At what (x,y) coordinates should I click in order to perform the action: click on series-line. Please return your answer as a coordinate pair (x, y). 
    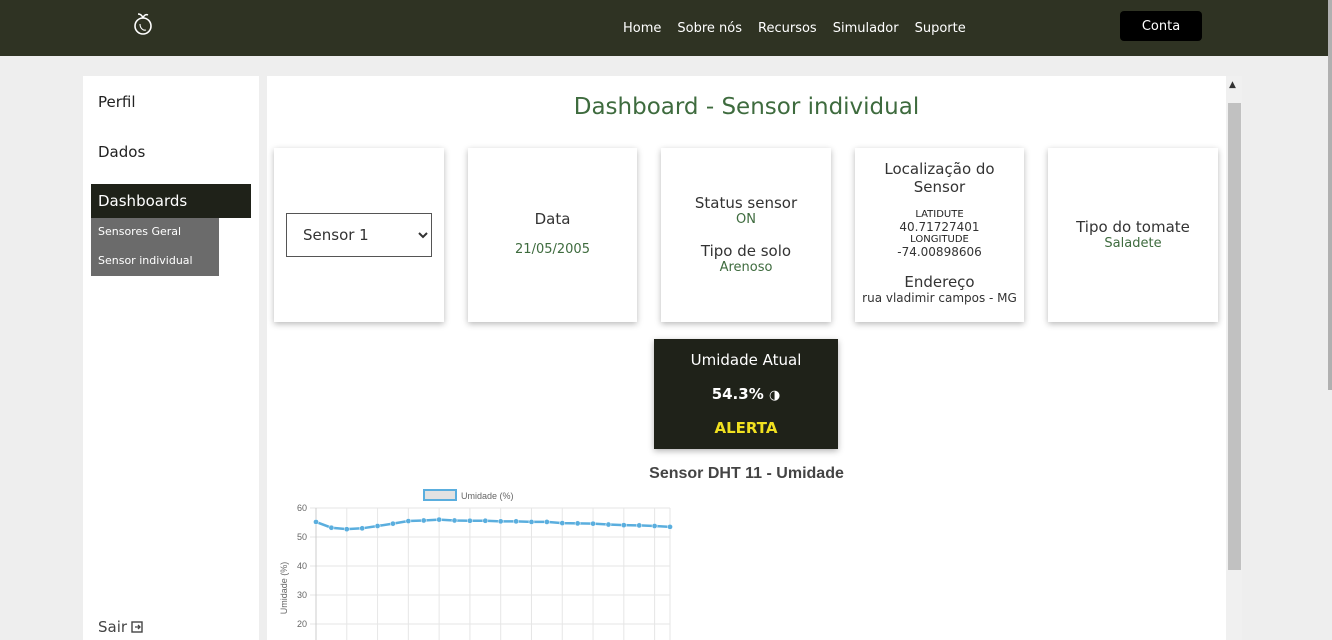
    Looking at the image, I should click on (493, 524).